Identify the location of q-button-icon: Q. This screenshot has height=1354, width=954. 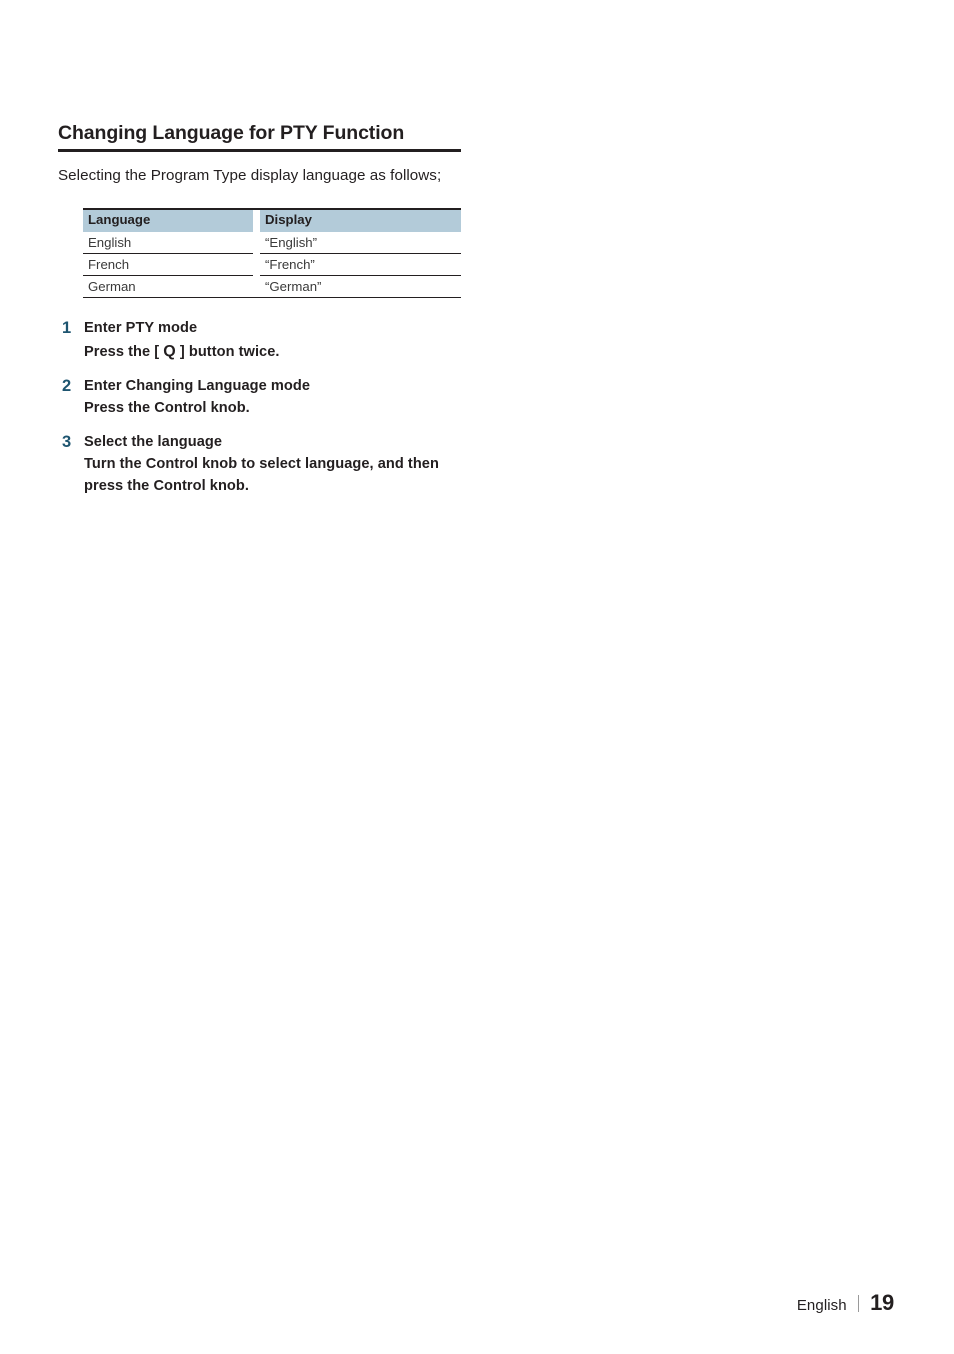
(169, 352).